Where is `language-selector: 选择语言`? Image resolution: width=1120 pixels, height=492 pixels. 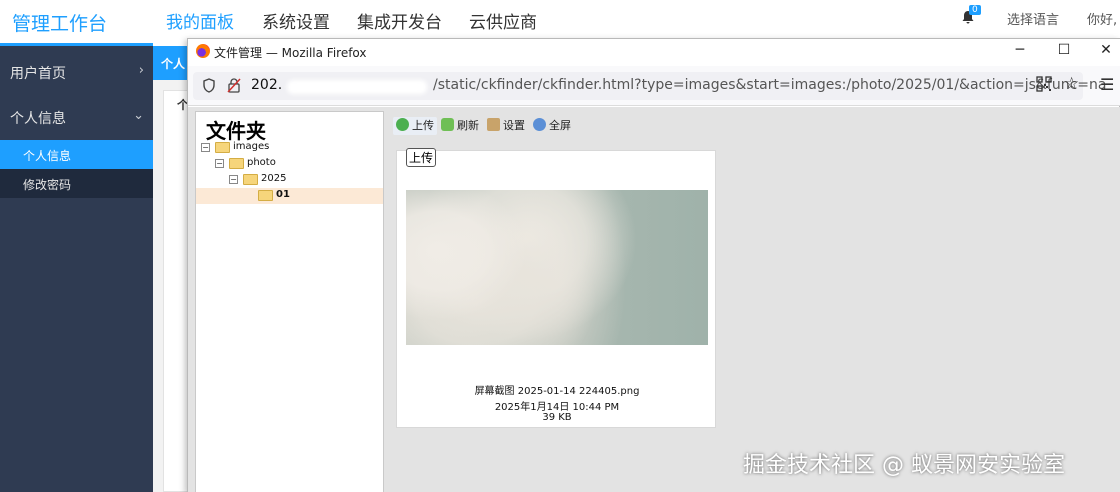 language-selector: 选择语言 is located at coordinates (1033, 18).